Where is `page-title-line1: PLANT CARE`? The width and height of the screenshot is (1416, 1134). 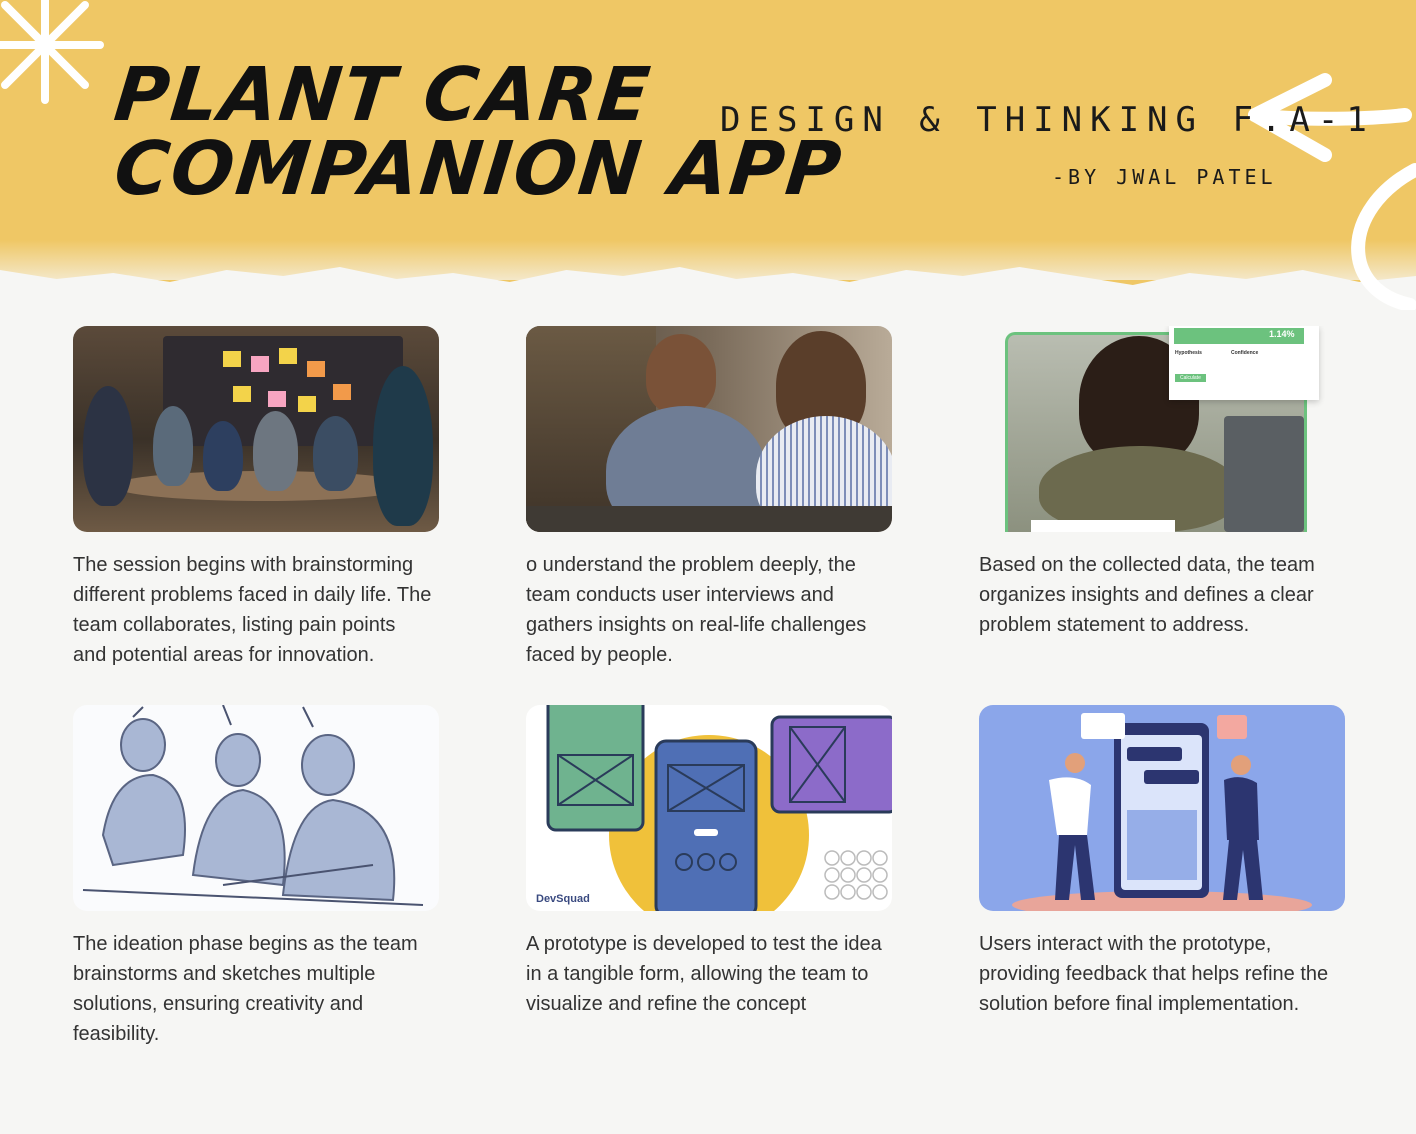 page-title-line1: PLANT CARE is located at coordinates (383, 95).